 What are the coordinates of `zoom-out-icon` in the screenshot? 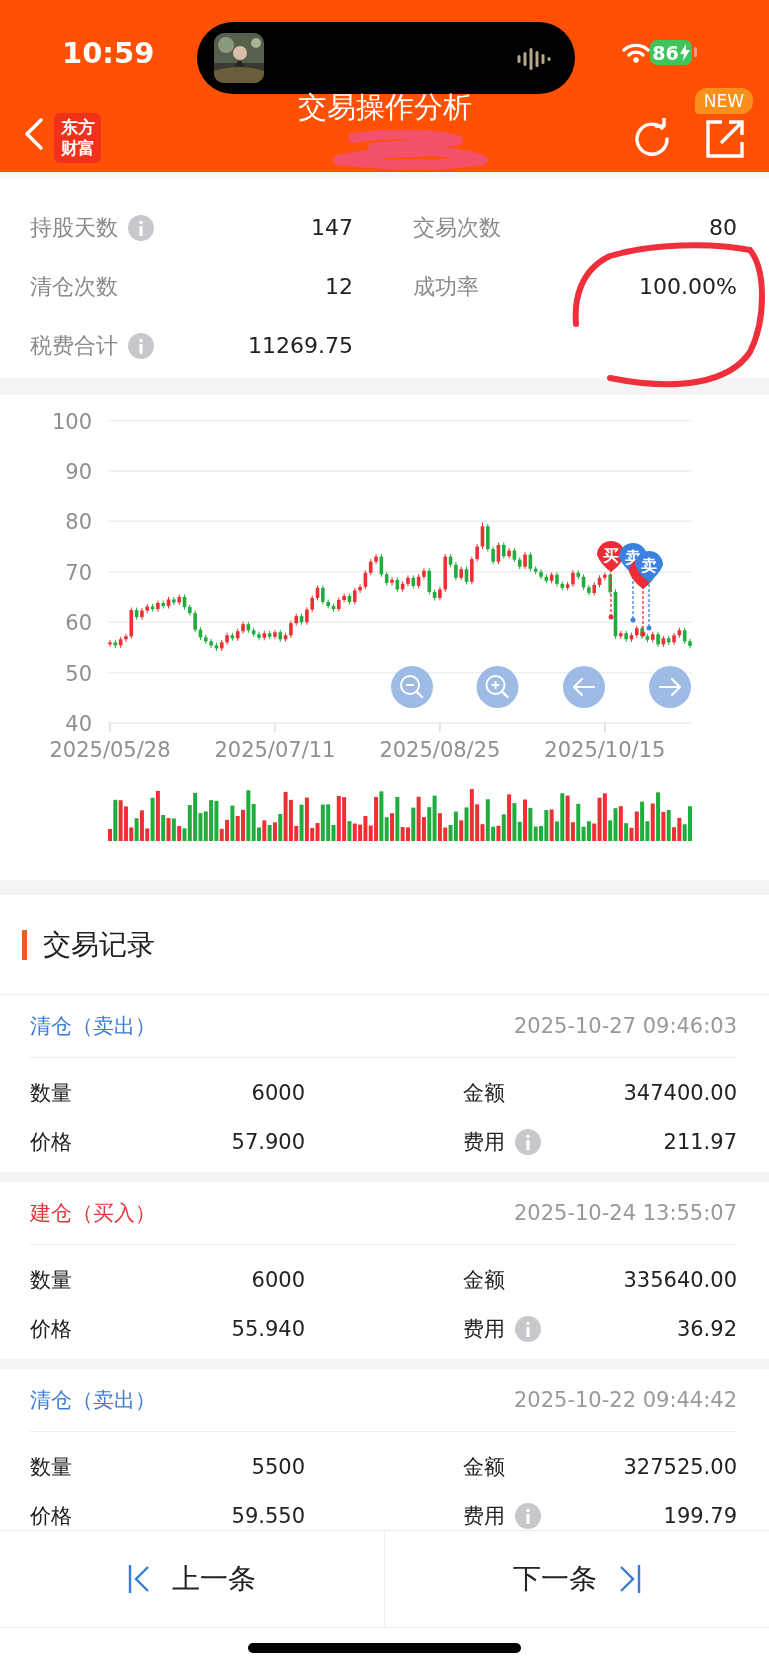 It's located at (412, 687).